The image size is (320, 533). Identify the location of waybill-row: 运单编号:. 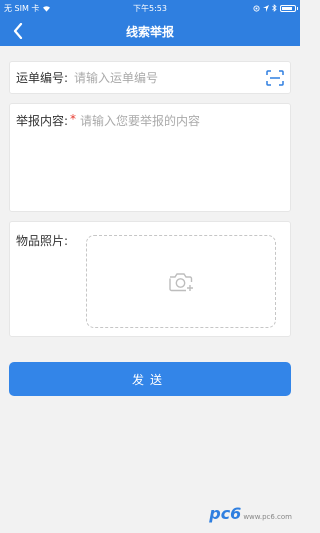
(150, 77).